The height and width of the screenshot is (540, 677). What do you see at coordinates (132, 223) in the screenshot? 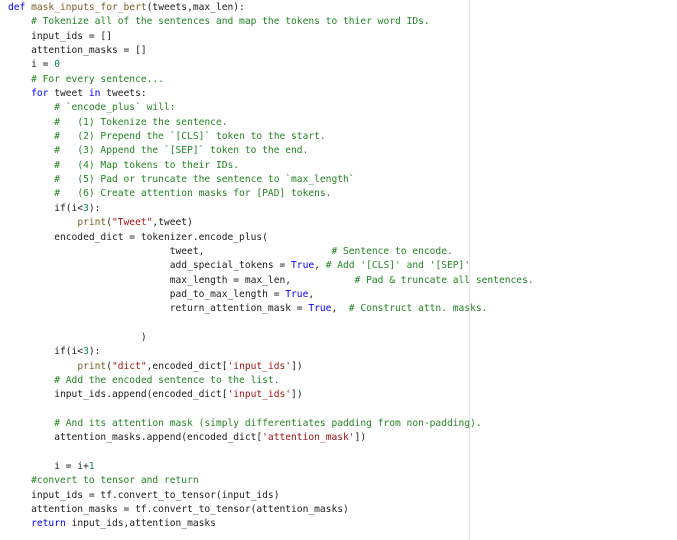
I see `code-token: "Tweet"` at bounding box center [132, 223].